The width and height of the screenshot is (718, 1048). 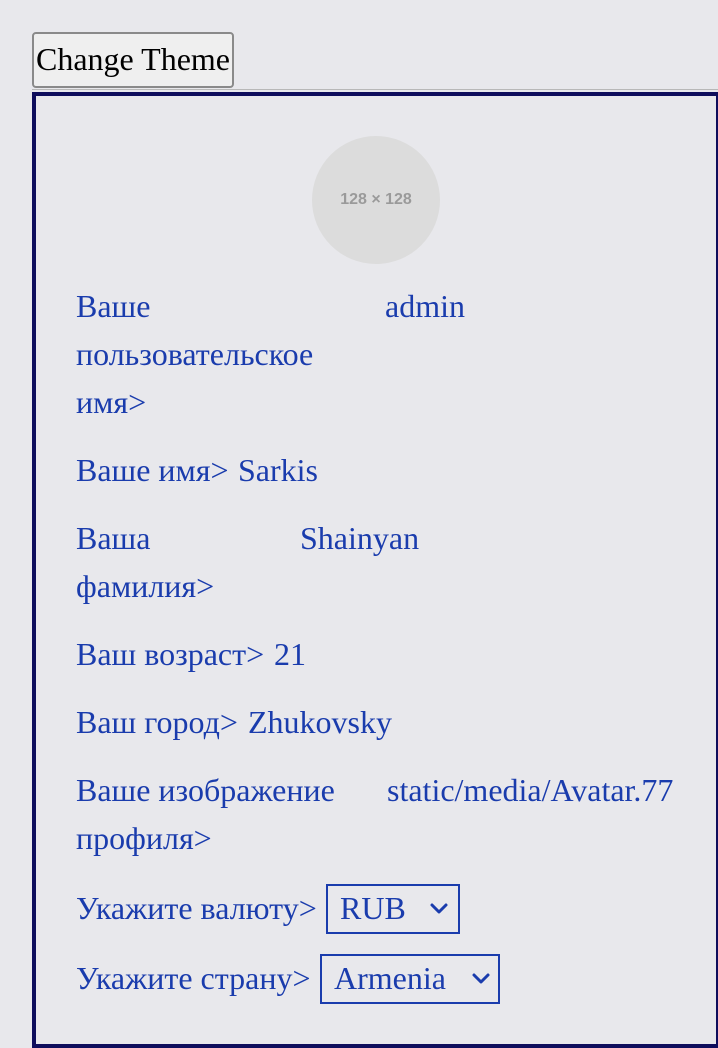 I want to click on divider, so click(x=375, y=89).